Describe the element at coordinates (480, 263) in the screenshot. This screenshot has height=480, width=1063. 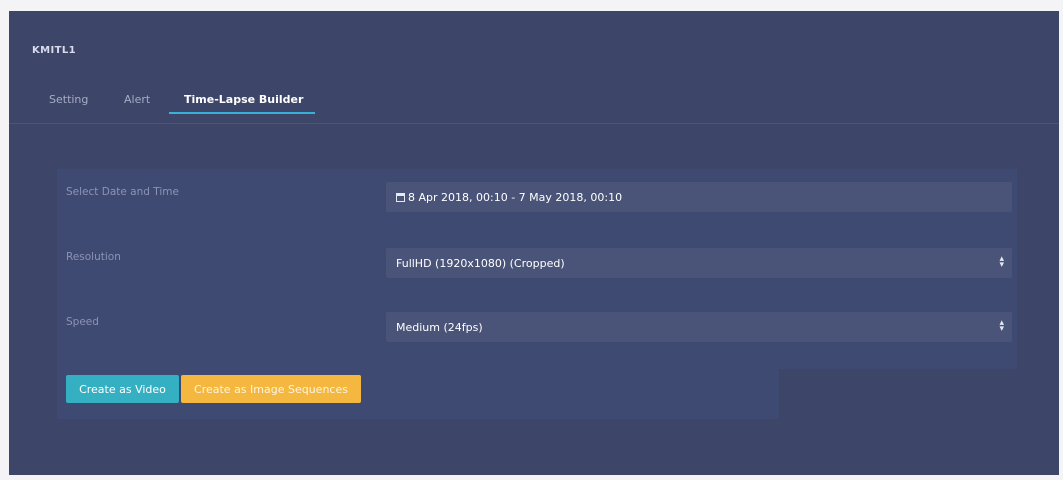
I see `resolution-value: FullHD (1920x1080) (Cropped)` at that location.